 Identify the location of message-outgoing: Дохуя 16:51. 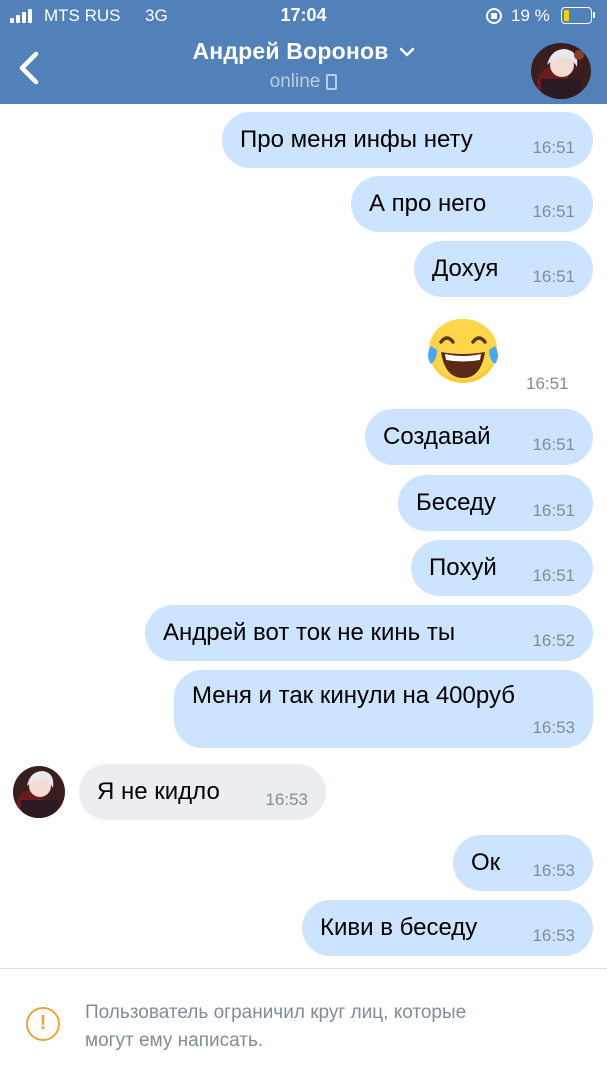
(503, 269).